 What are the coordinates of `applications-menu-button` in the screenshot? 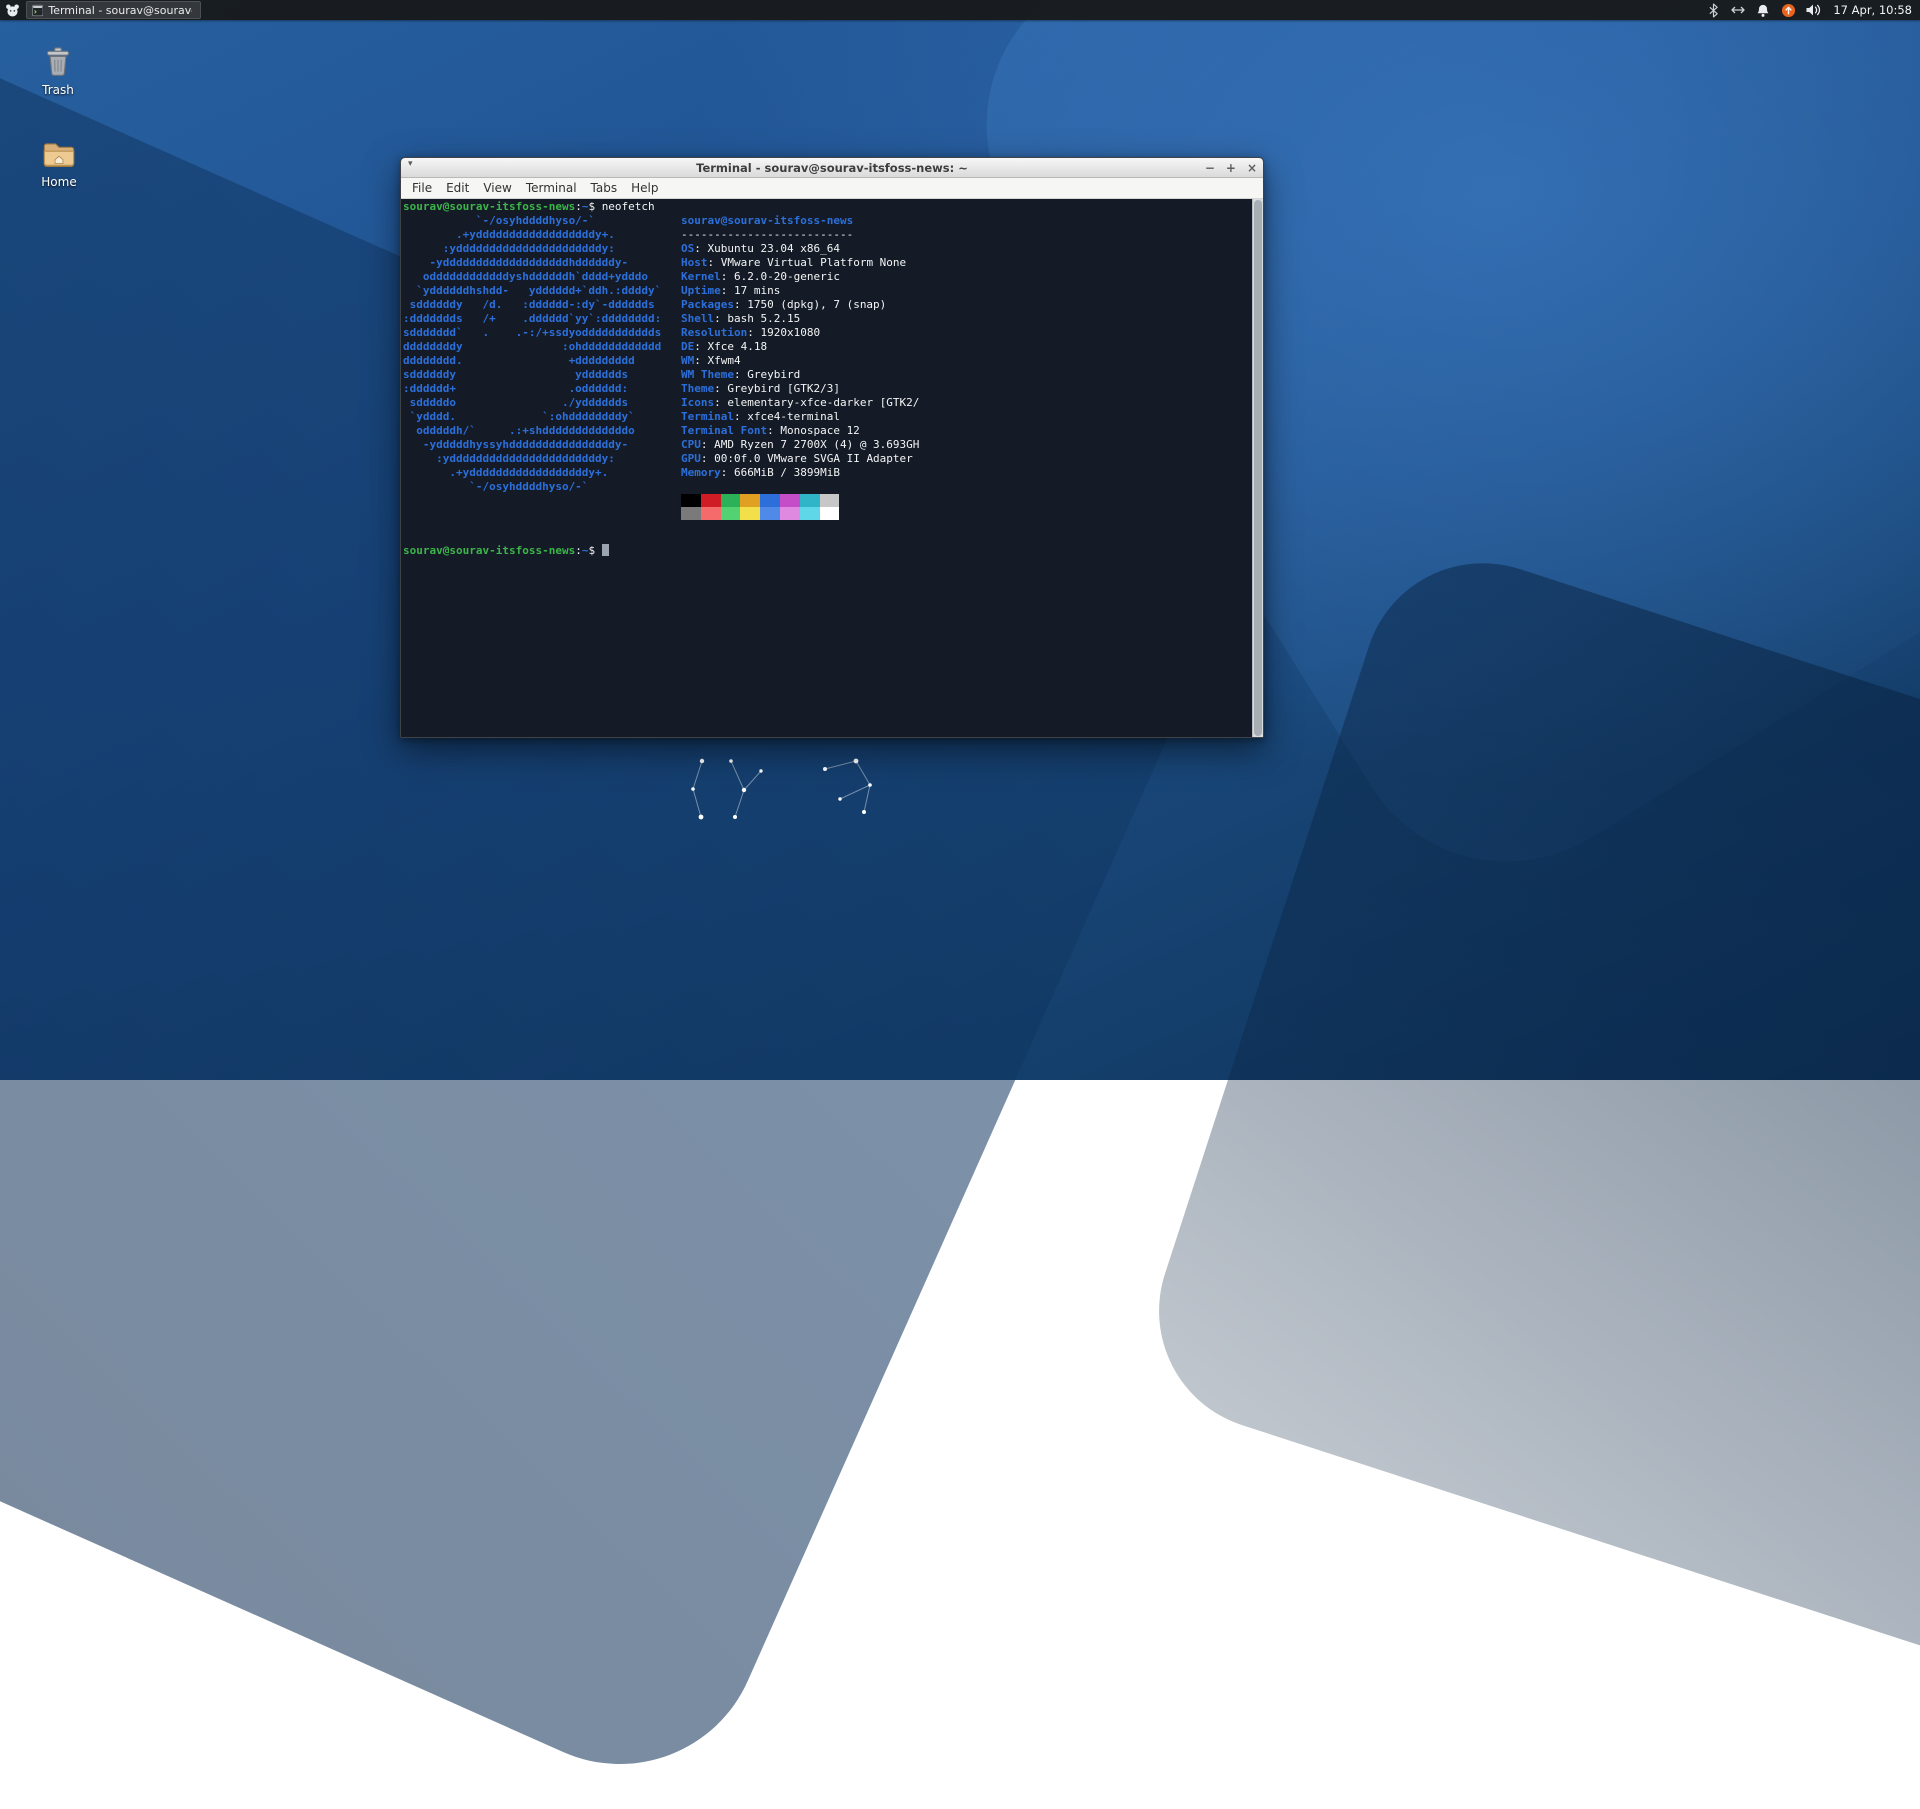 It's located at (12, 10).